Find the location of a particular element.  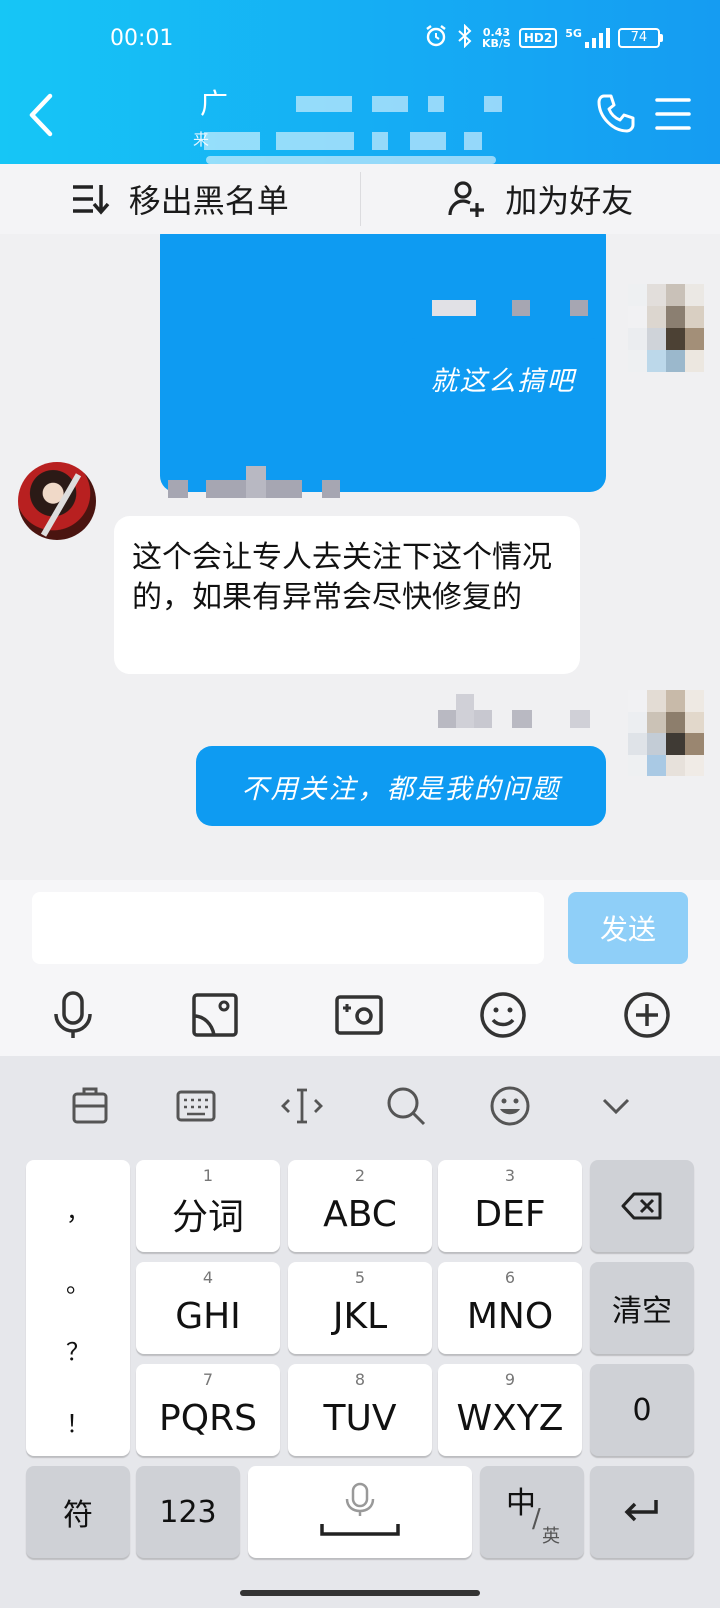

key-2: 2 ABC is located at coordinates (360, 1206).